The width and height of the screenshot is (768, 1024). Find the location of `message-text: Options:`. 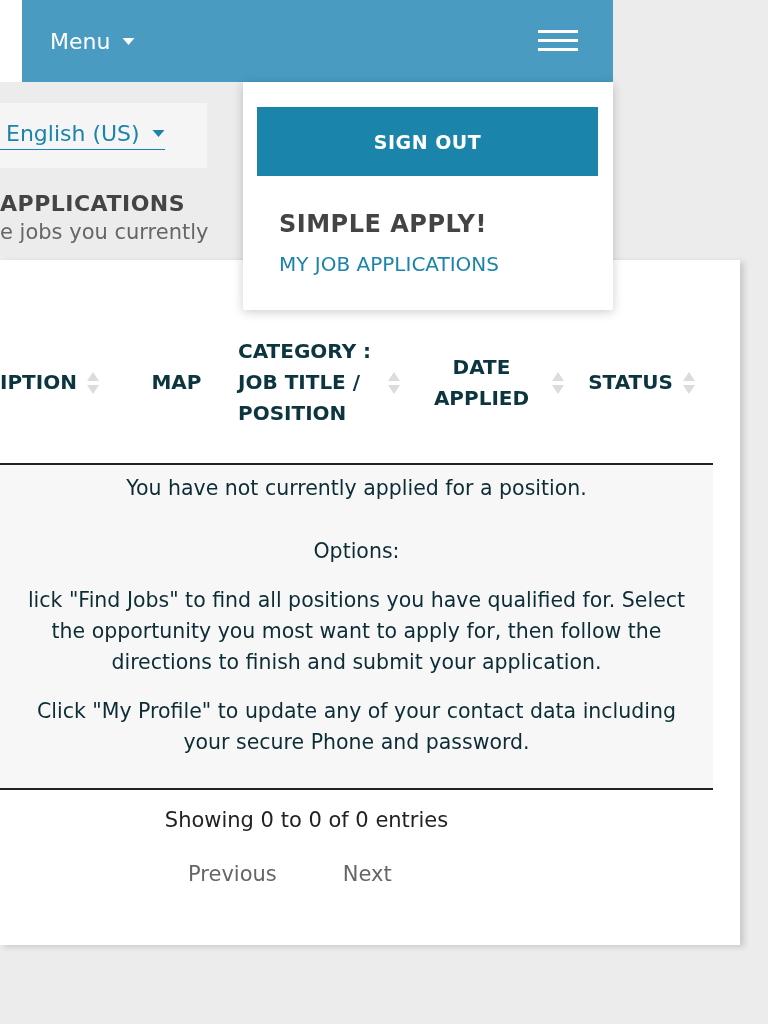

message-text: Options: is located at coordinates (356, 551).